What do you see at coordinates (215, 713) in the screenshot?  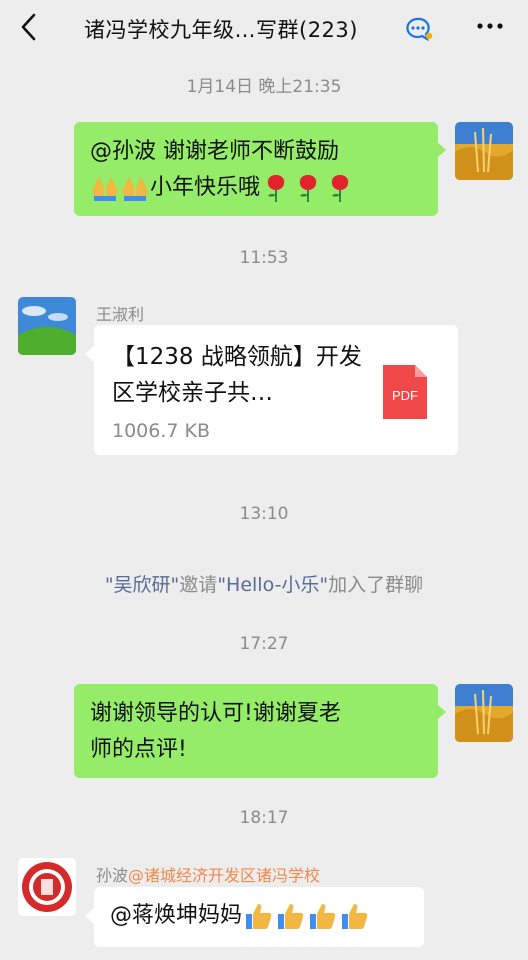 I see `message-text: 谢谢领导的认可!谢谢夏老` at bounding box center [215, 713].